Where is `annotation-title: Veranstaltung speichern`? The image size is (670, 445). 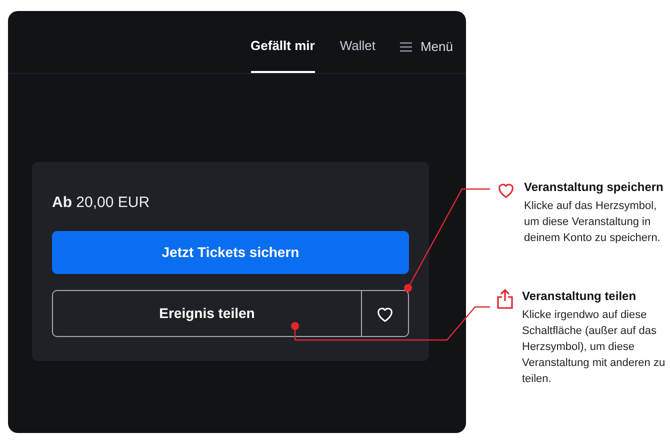
annotation-title: Veranstaltung speichern is located at coordinates (594, 187).